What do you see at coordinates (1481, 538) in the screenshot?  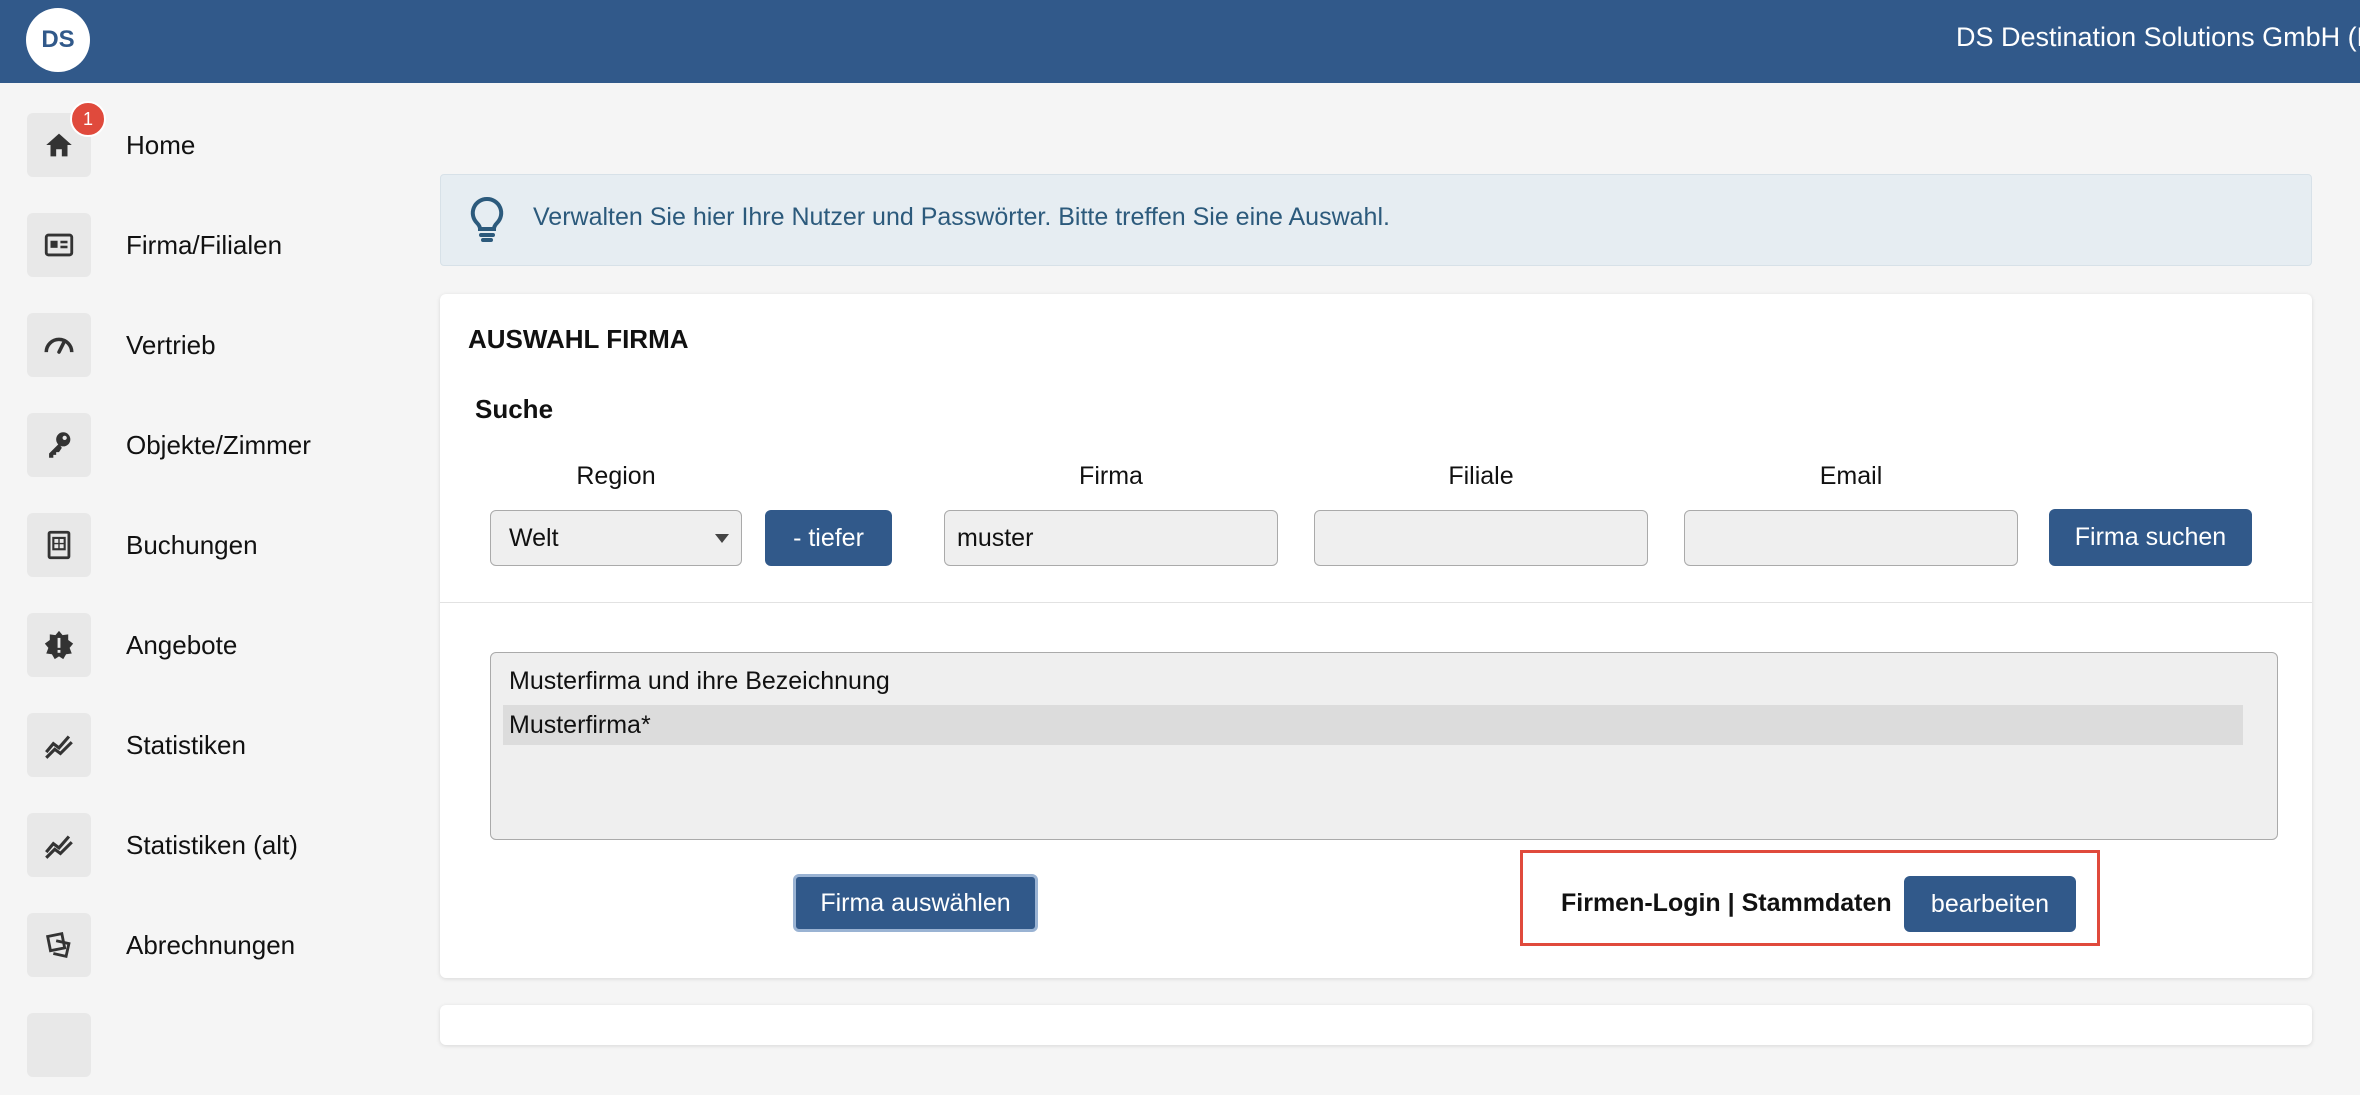 I see `filiale-input` at bounding box center [1481, 538].